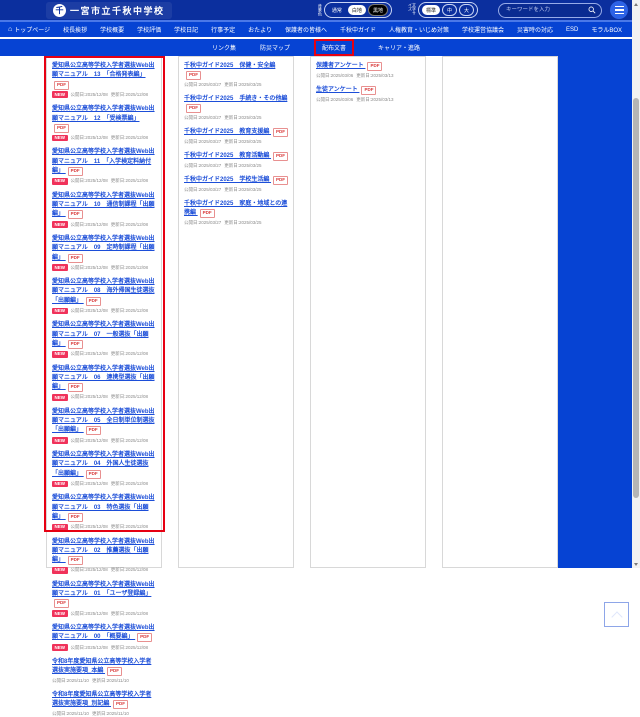 The height and width of the screenshot is (717, 640). I want to click on triangle-down-icon, so click(636, 564).